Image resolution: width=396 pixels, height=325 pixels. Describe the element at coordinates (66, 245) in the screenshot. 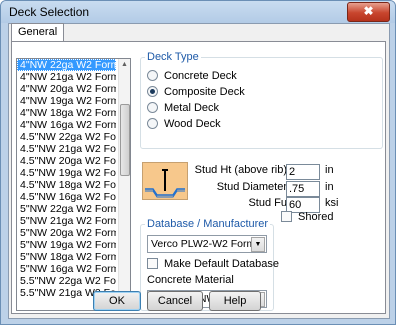

I see `deck-list-item: 5"NW 19ga W2 Formlo` at that location.